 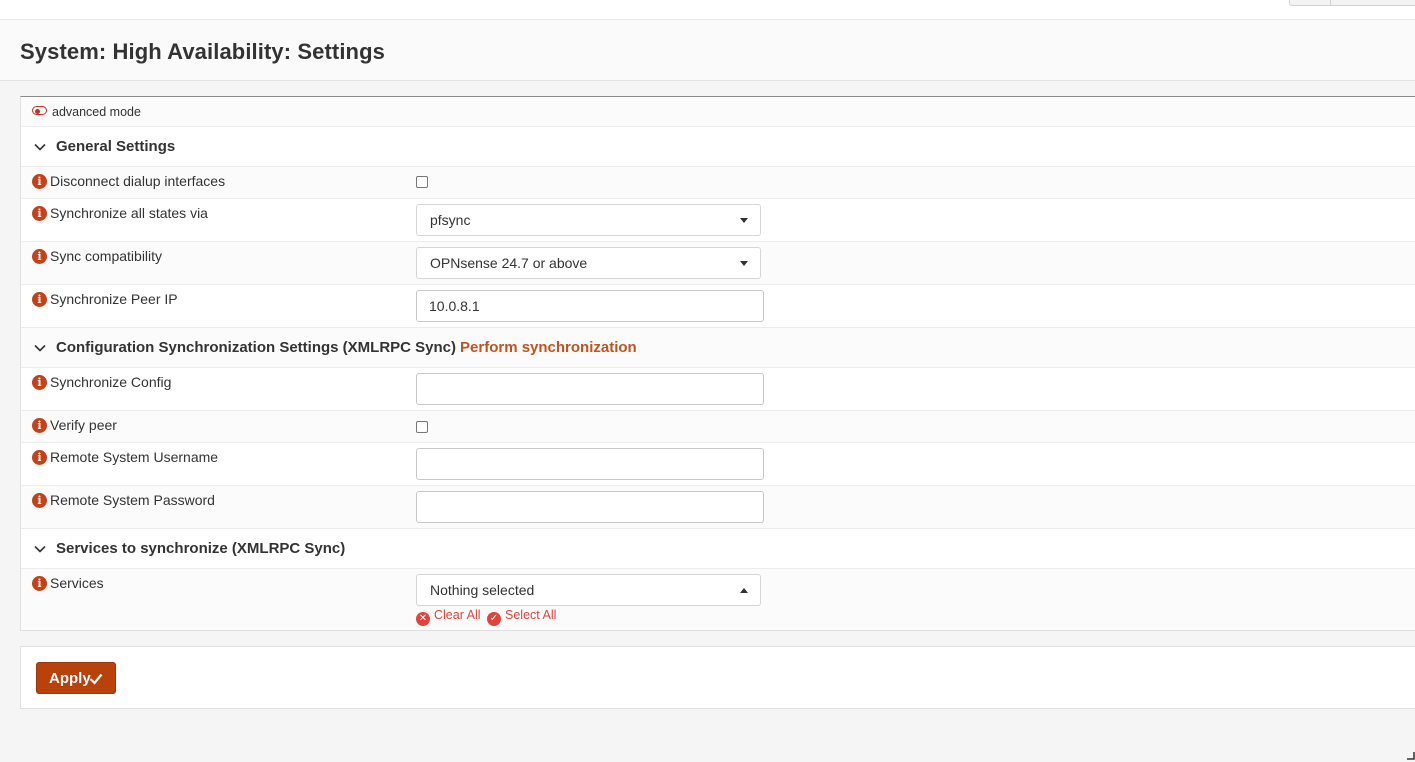 What do you see at coordinates (718, 112) in the screenshot?
I see `advanced-mode-row: advanced mode` at bounding box center [718, 112].